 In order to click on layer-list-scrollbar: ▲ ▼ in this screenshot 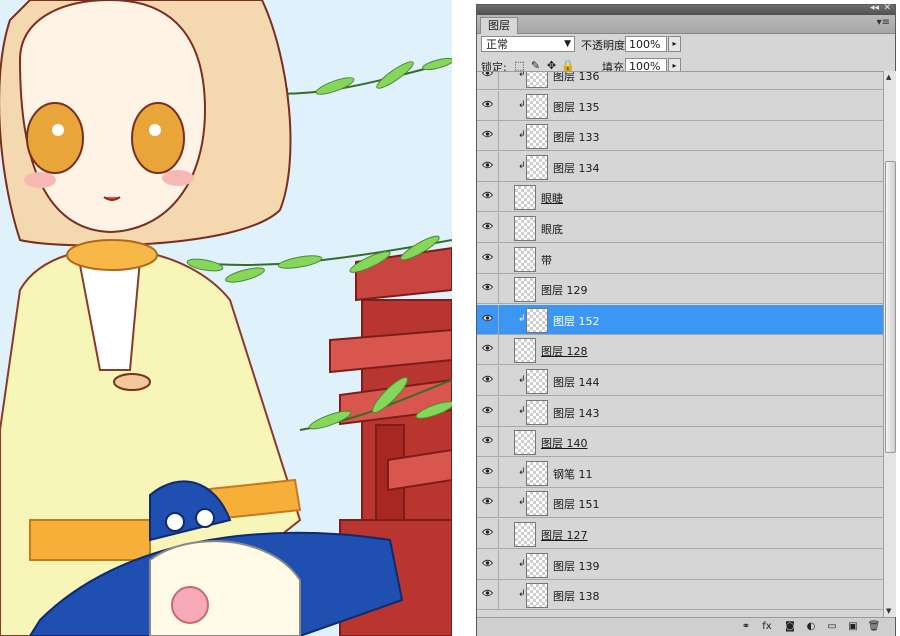, I will do `click(889, 344)`.